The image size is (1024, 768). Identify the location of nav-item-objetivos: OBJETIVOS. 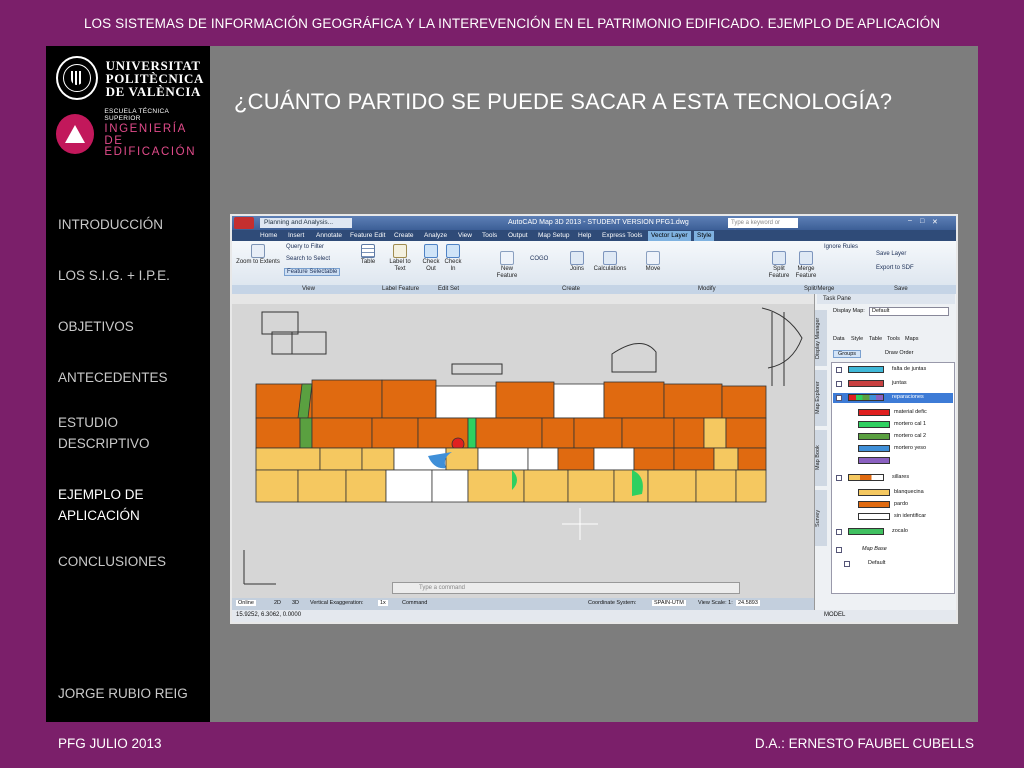
(133, 326).